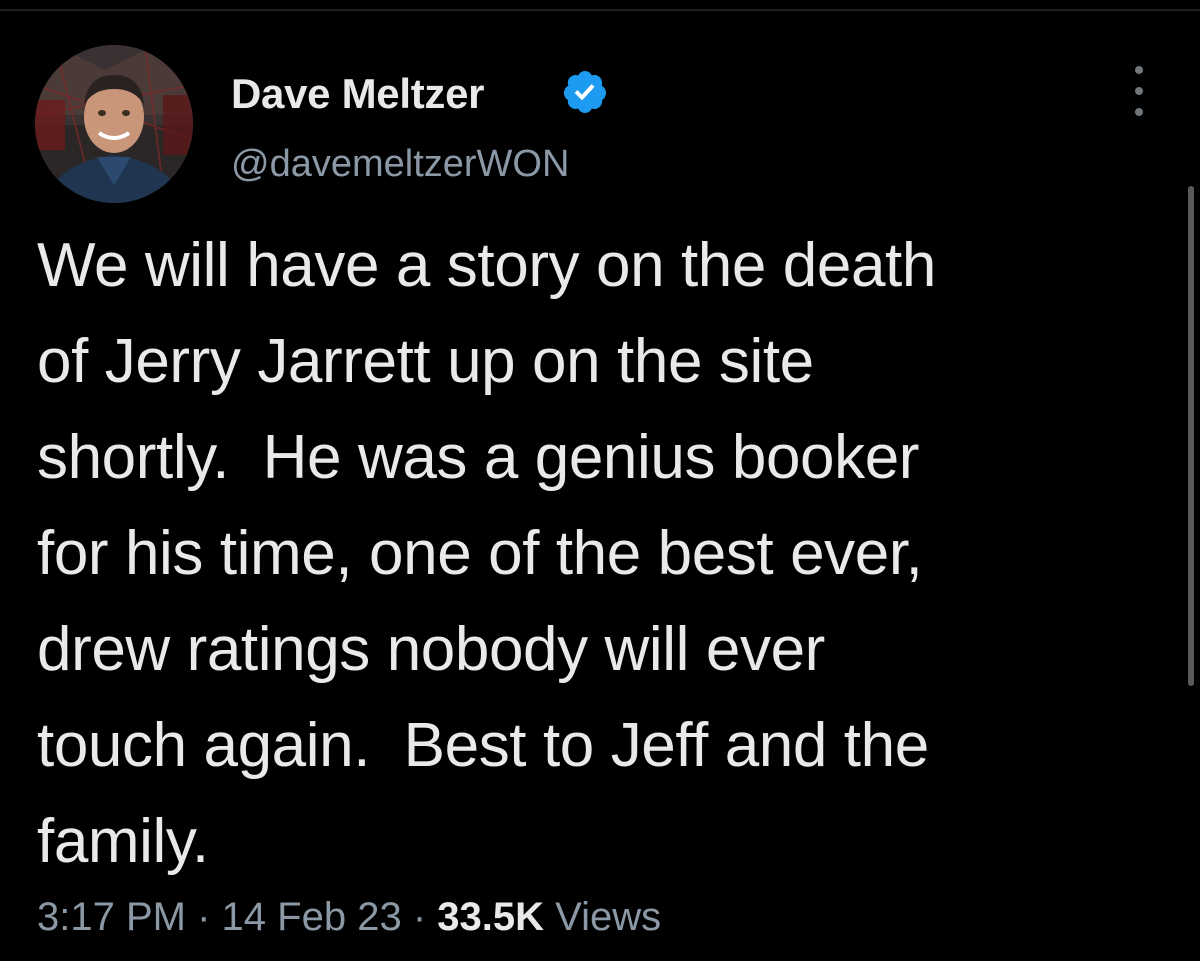  I want to click on tweet-time: 3:17 PM, so click(111, 917).